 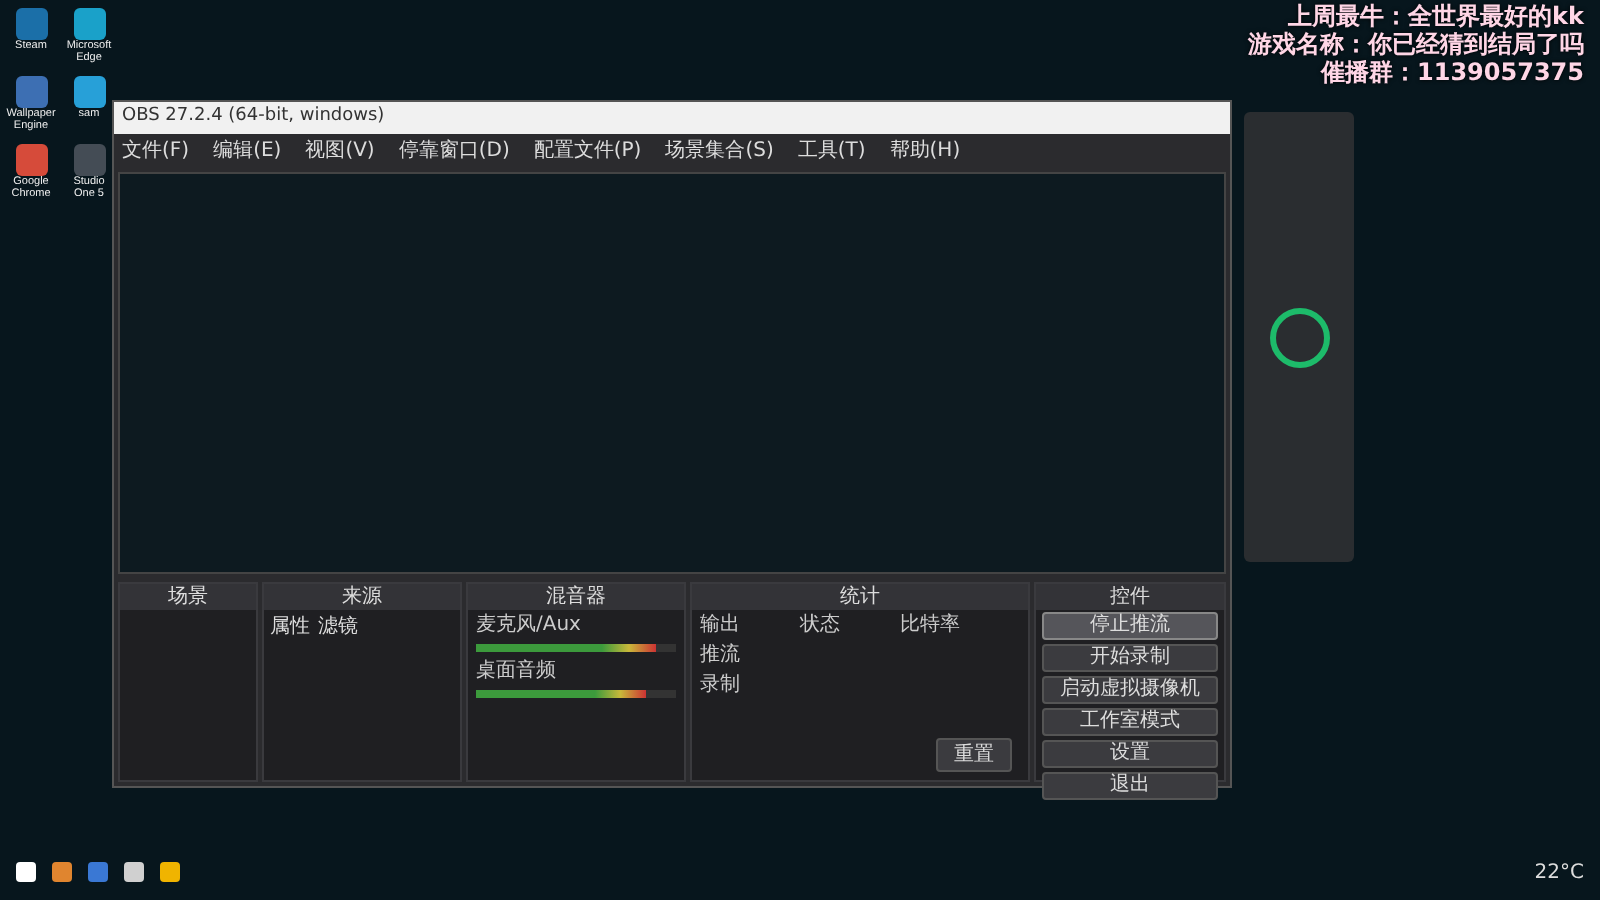 I want to click on control-button: 开始录制, so click(x=1130, y=658).